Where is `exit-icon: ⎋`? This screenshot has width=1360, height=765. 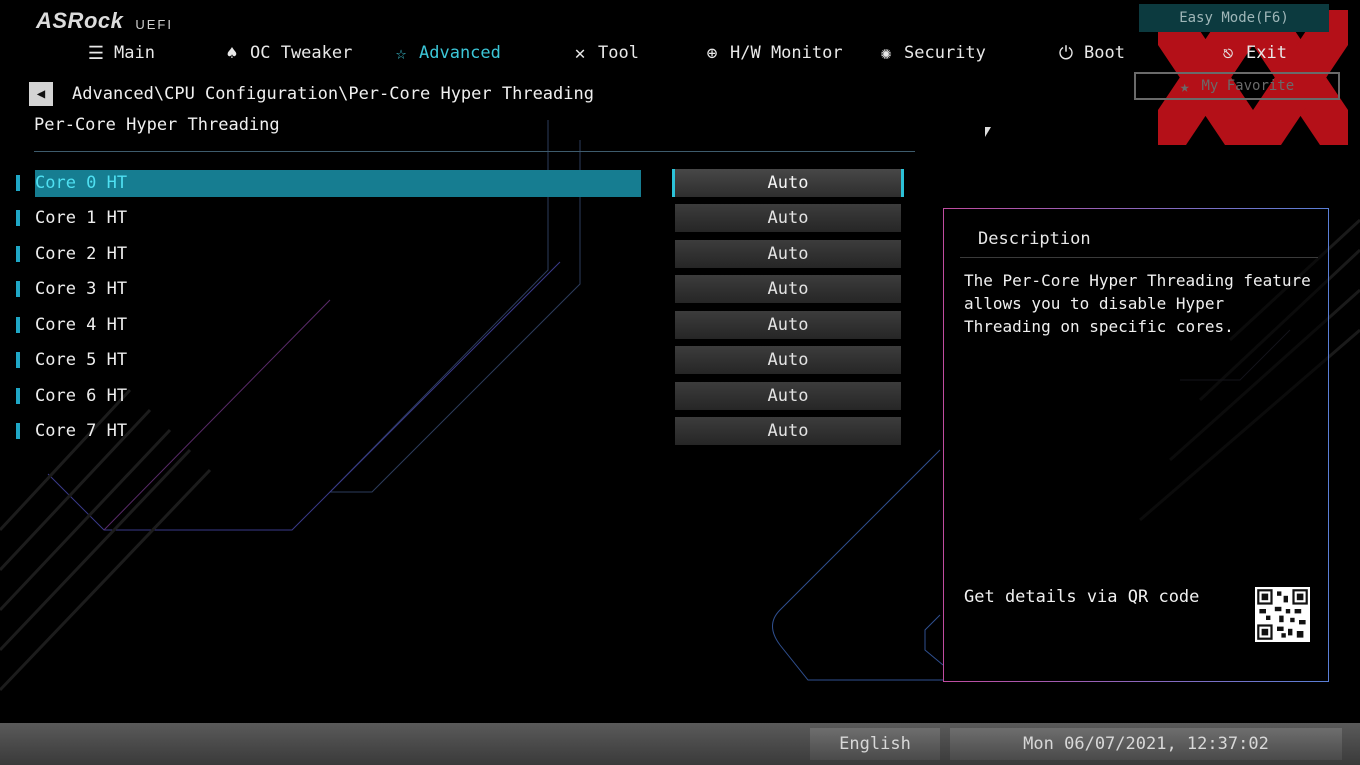 exit-icon: ⎋ is located at coordinates (1228, 53).